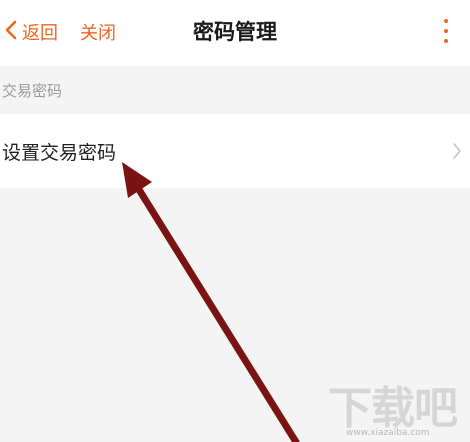 This screenshot has height=442, width=470. I want to click on section-label: 交易密码, so click(32, 91).